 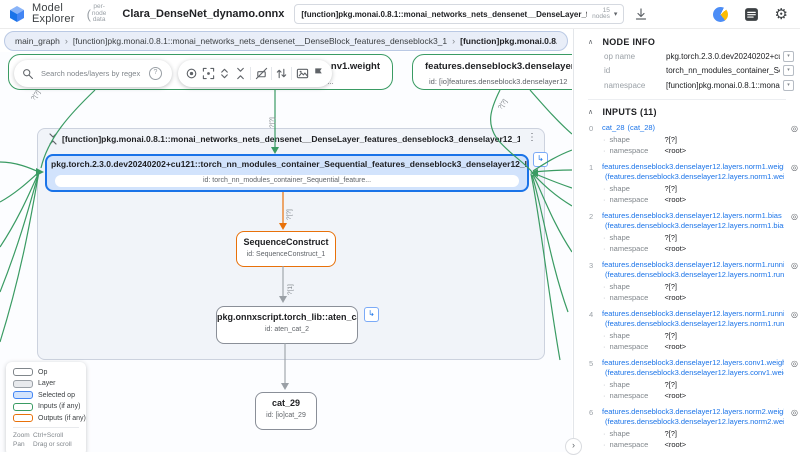 I want to click on search-input, so click(x=94, y=73).